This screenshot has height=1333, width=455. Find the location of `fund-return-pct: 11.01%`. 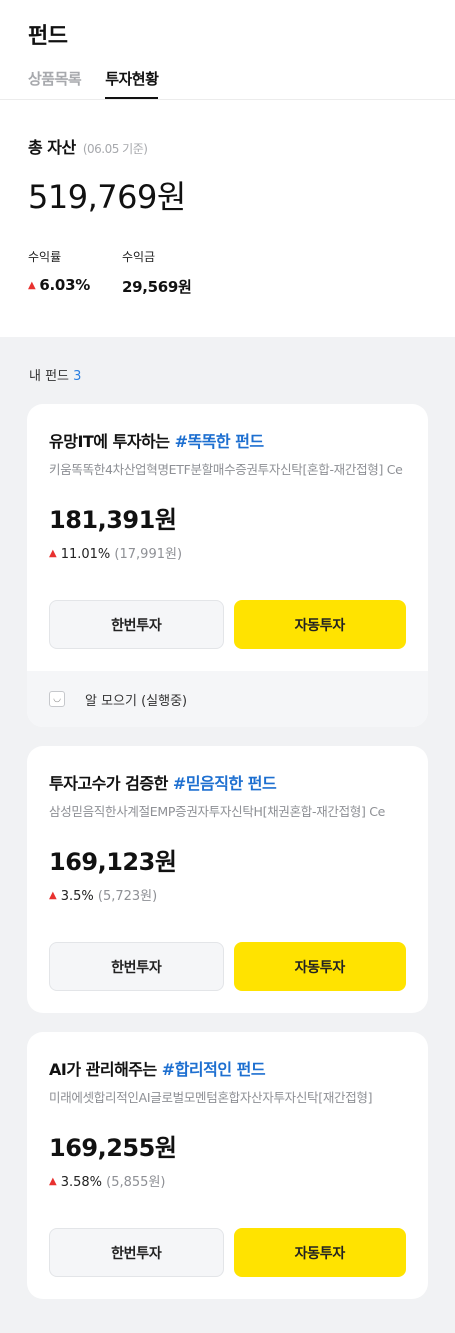

fund-return-pct: 11.01% is located at coordinates (85, 554).